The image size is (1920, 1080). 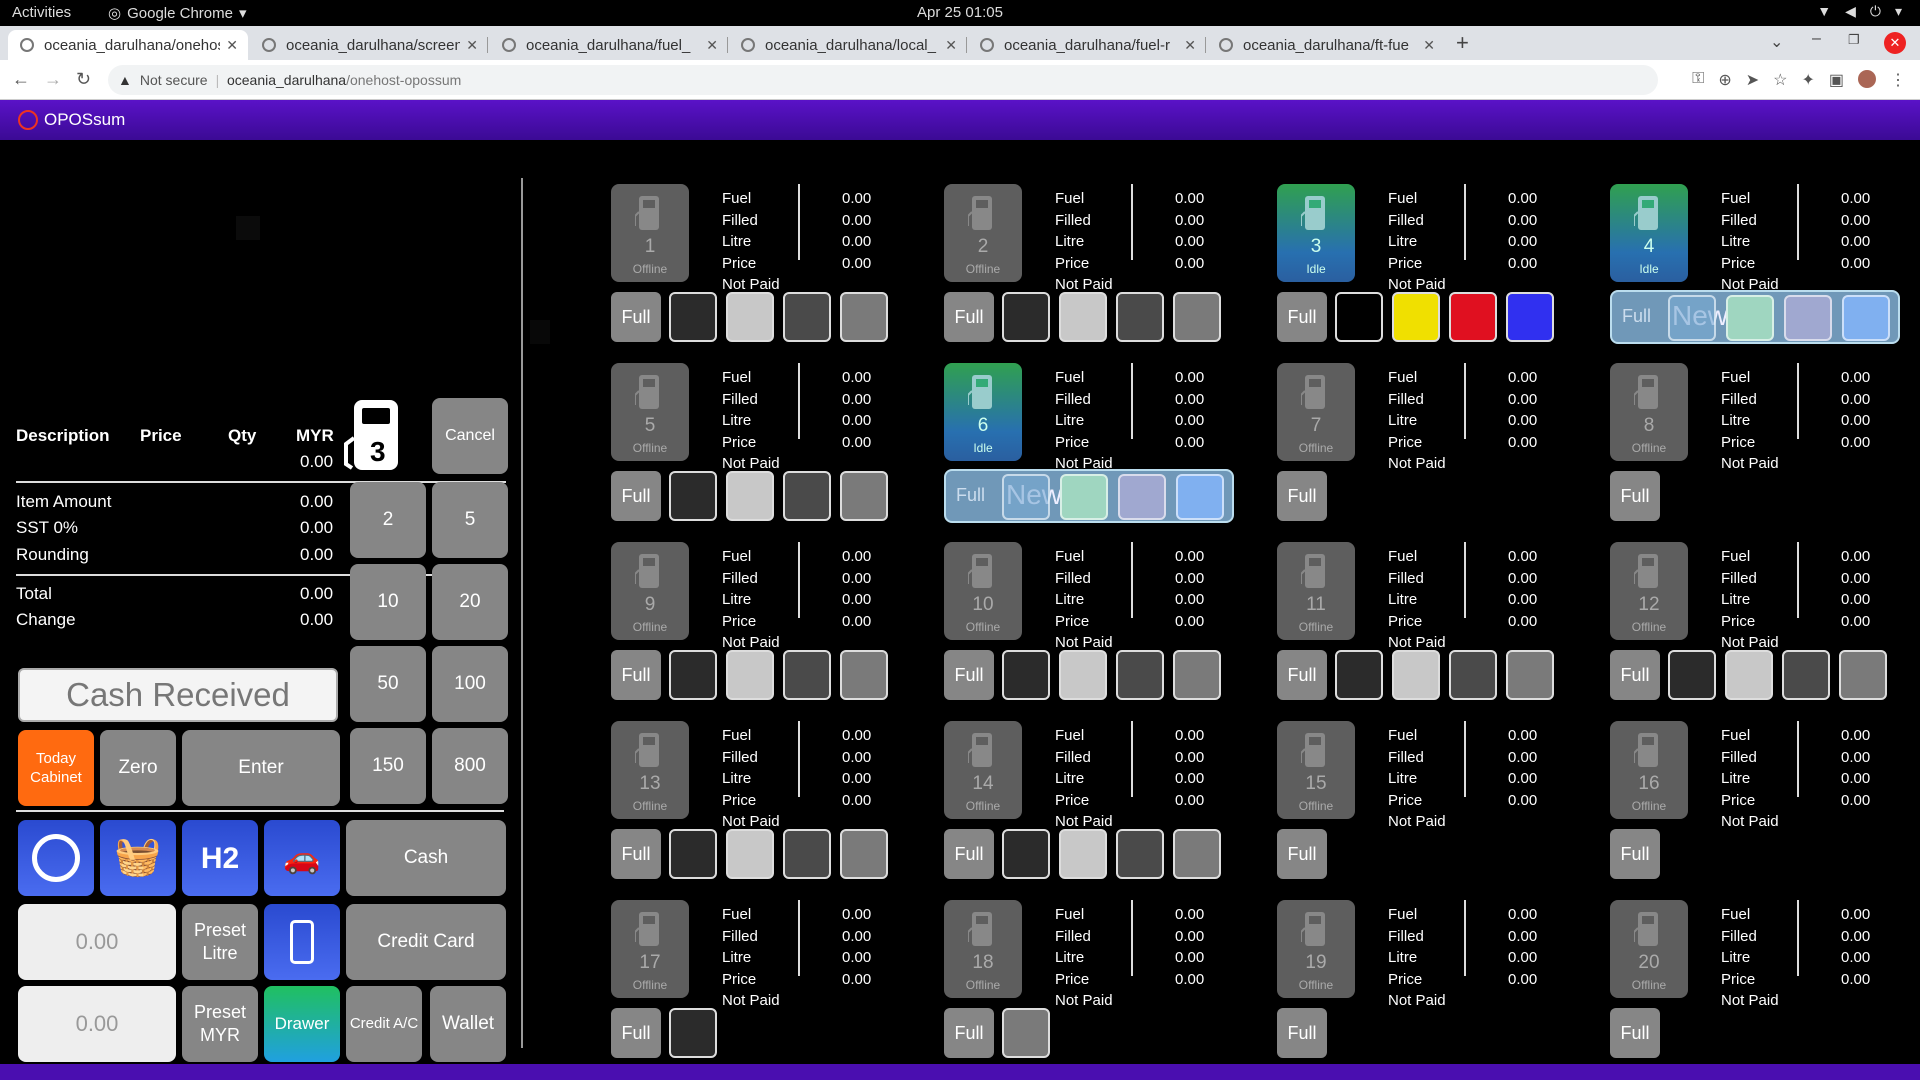 I want to click on send-icon: ➤, so click(x=1752, y=80).